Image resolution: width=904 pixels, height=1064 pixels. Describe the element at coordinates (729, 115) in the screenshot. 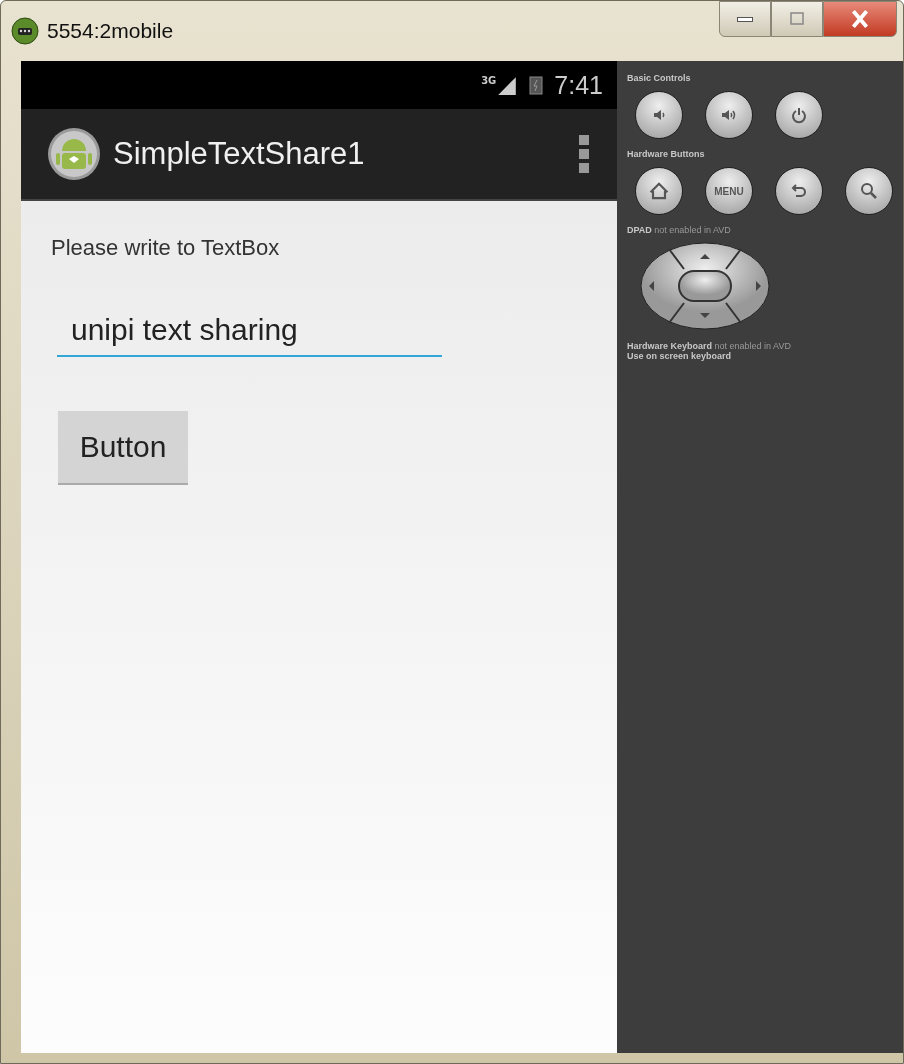

I see `volume-up-button` at that location.